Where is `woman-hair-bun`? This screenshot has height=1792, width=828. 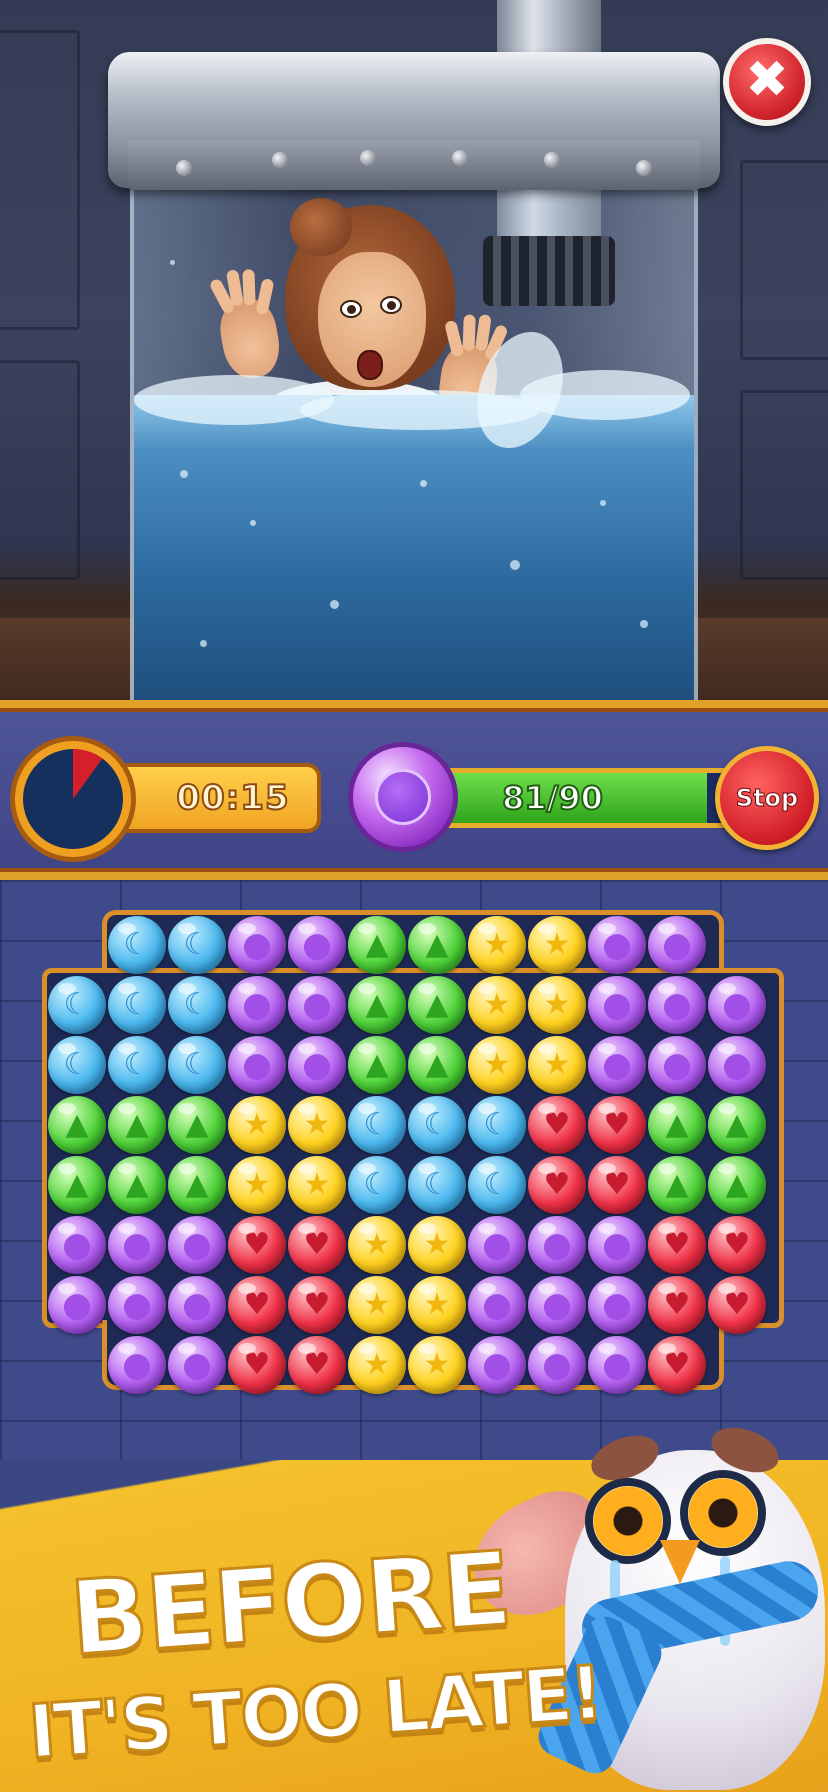 woman-hair-bun is located at coordinates (321, 227).